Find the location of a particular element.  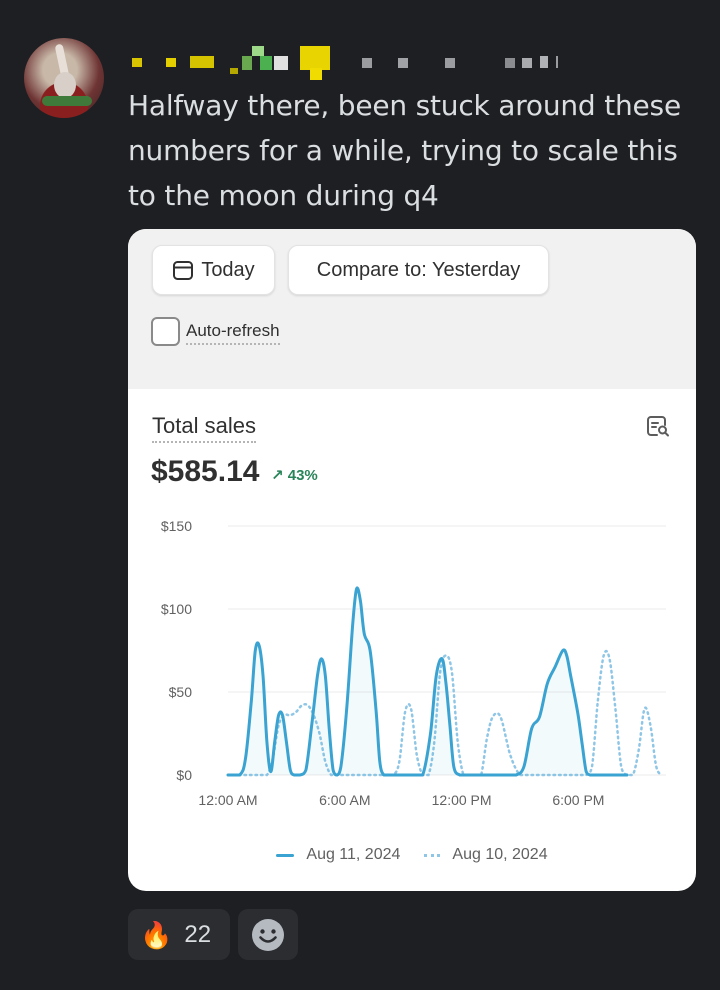

total-sales-title: Total sales is located at coordinates (204, 428).